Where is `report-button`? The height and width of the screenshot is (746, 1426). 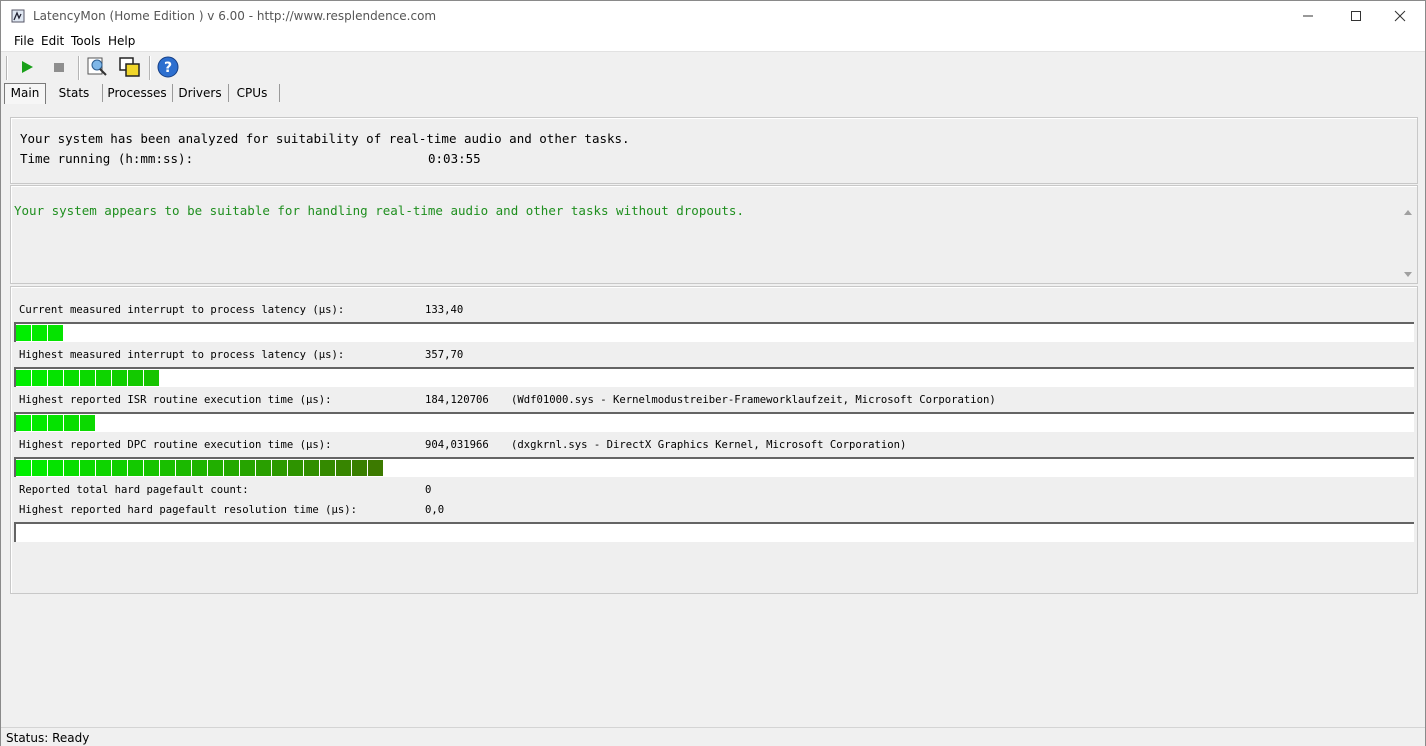
report-button is located at coordinates (97, 67).